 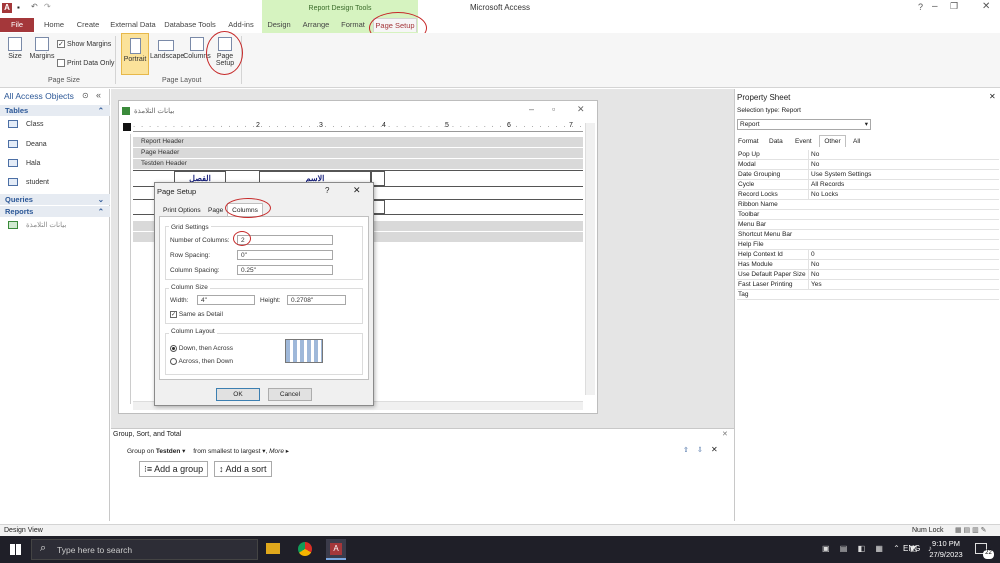 What do you see at coordinates (215, 210) in the screenshot?
I see `tab-page: Page` at bounding box center [215, 210].